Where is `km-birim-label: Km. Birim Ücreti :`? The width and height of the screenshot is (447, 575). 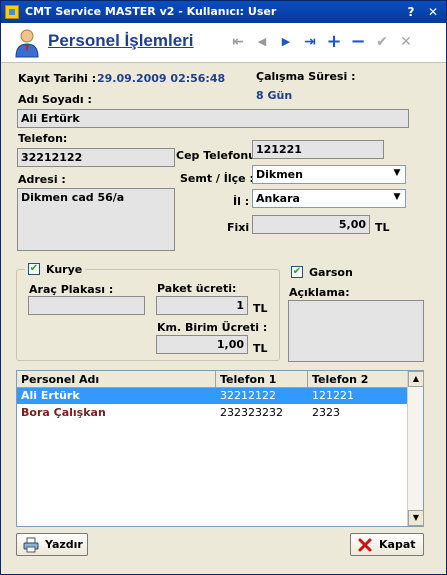
km-birim-label: Km. Birim Ücreti : is located at coordinates (212, 327).